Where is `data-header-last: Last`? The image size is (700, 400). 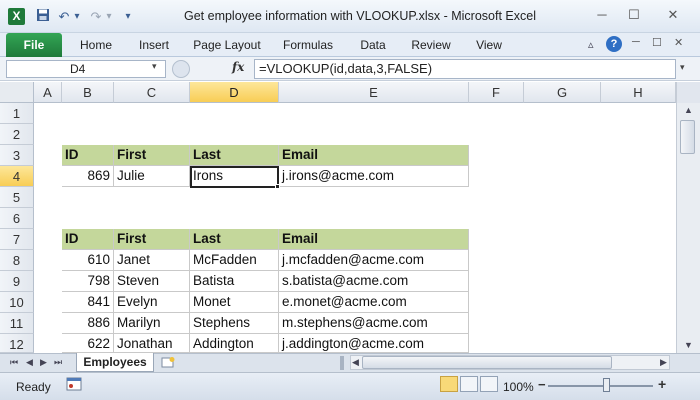
data-header-last: Last is located at coordinates (234, 239).